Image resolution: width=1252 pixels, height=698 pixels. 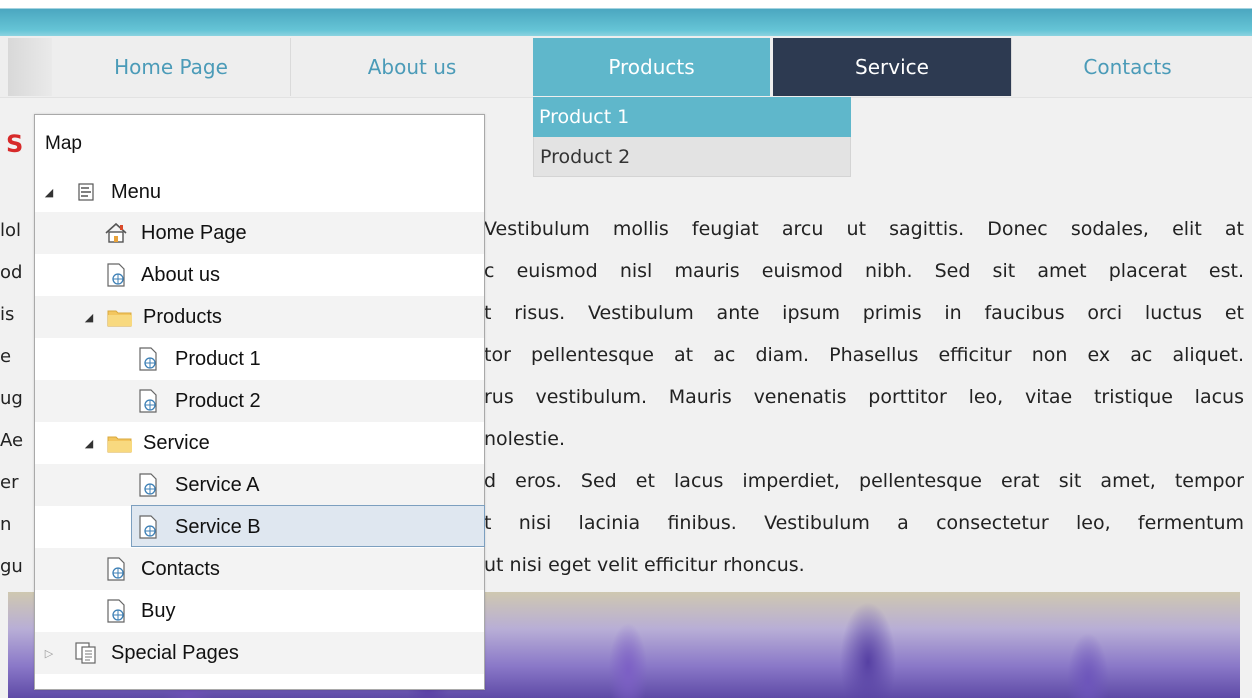 What do you see at coordinates (259, 653) in the screenshot?
I see `tree-node-special-pages: ▷ Special Pages` at bounding box center [259, 653].